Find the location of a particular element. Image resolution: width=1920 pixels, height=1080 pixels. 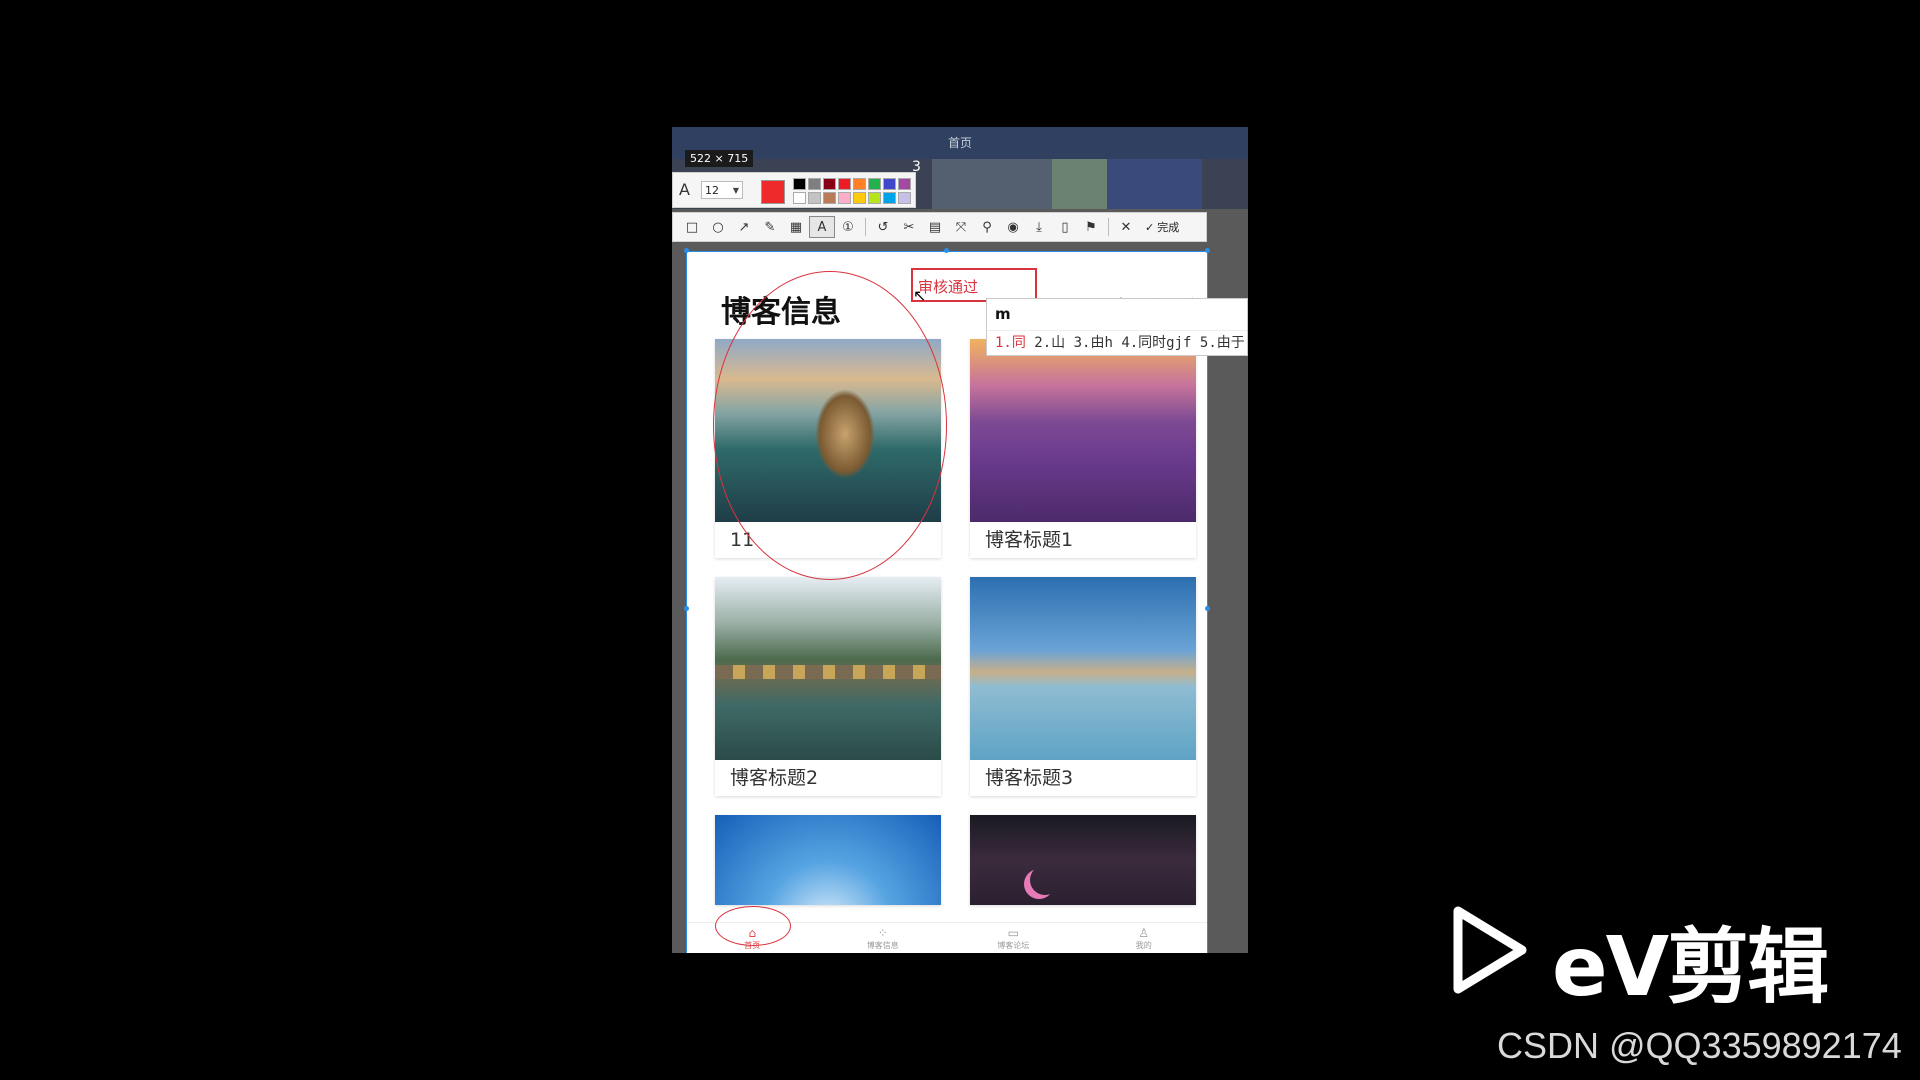

cancel-button: ✕ is located at coordinates (1126, 227).